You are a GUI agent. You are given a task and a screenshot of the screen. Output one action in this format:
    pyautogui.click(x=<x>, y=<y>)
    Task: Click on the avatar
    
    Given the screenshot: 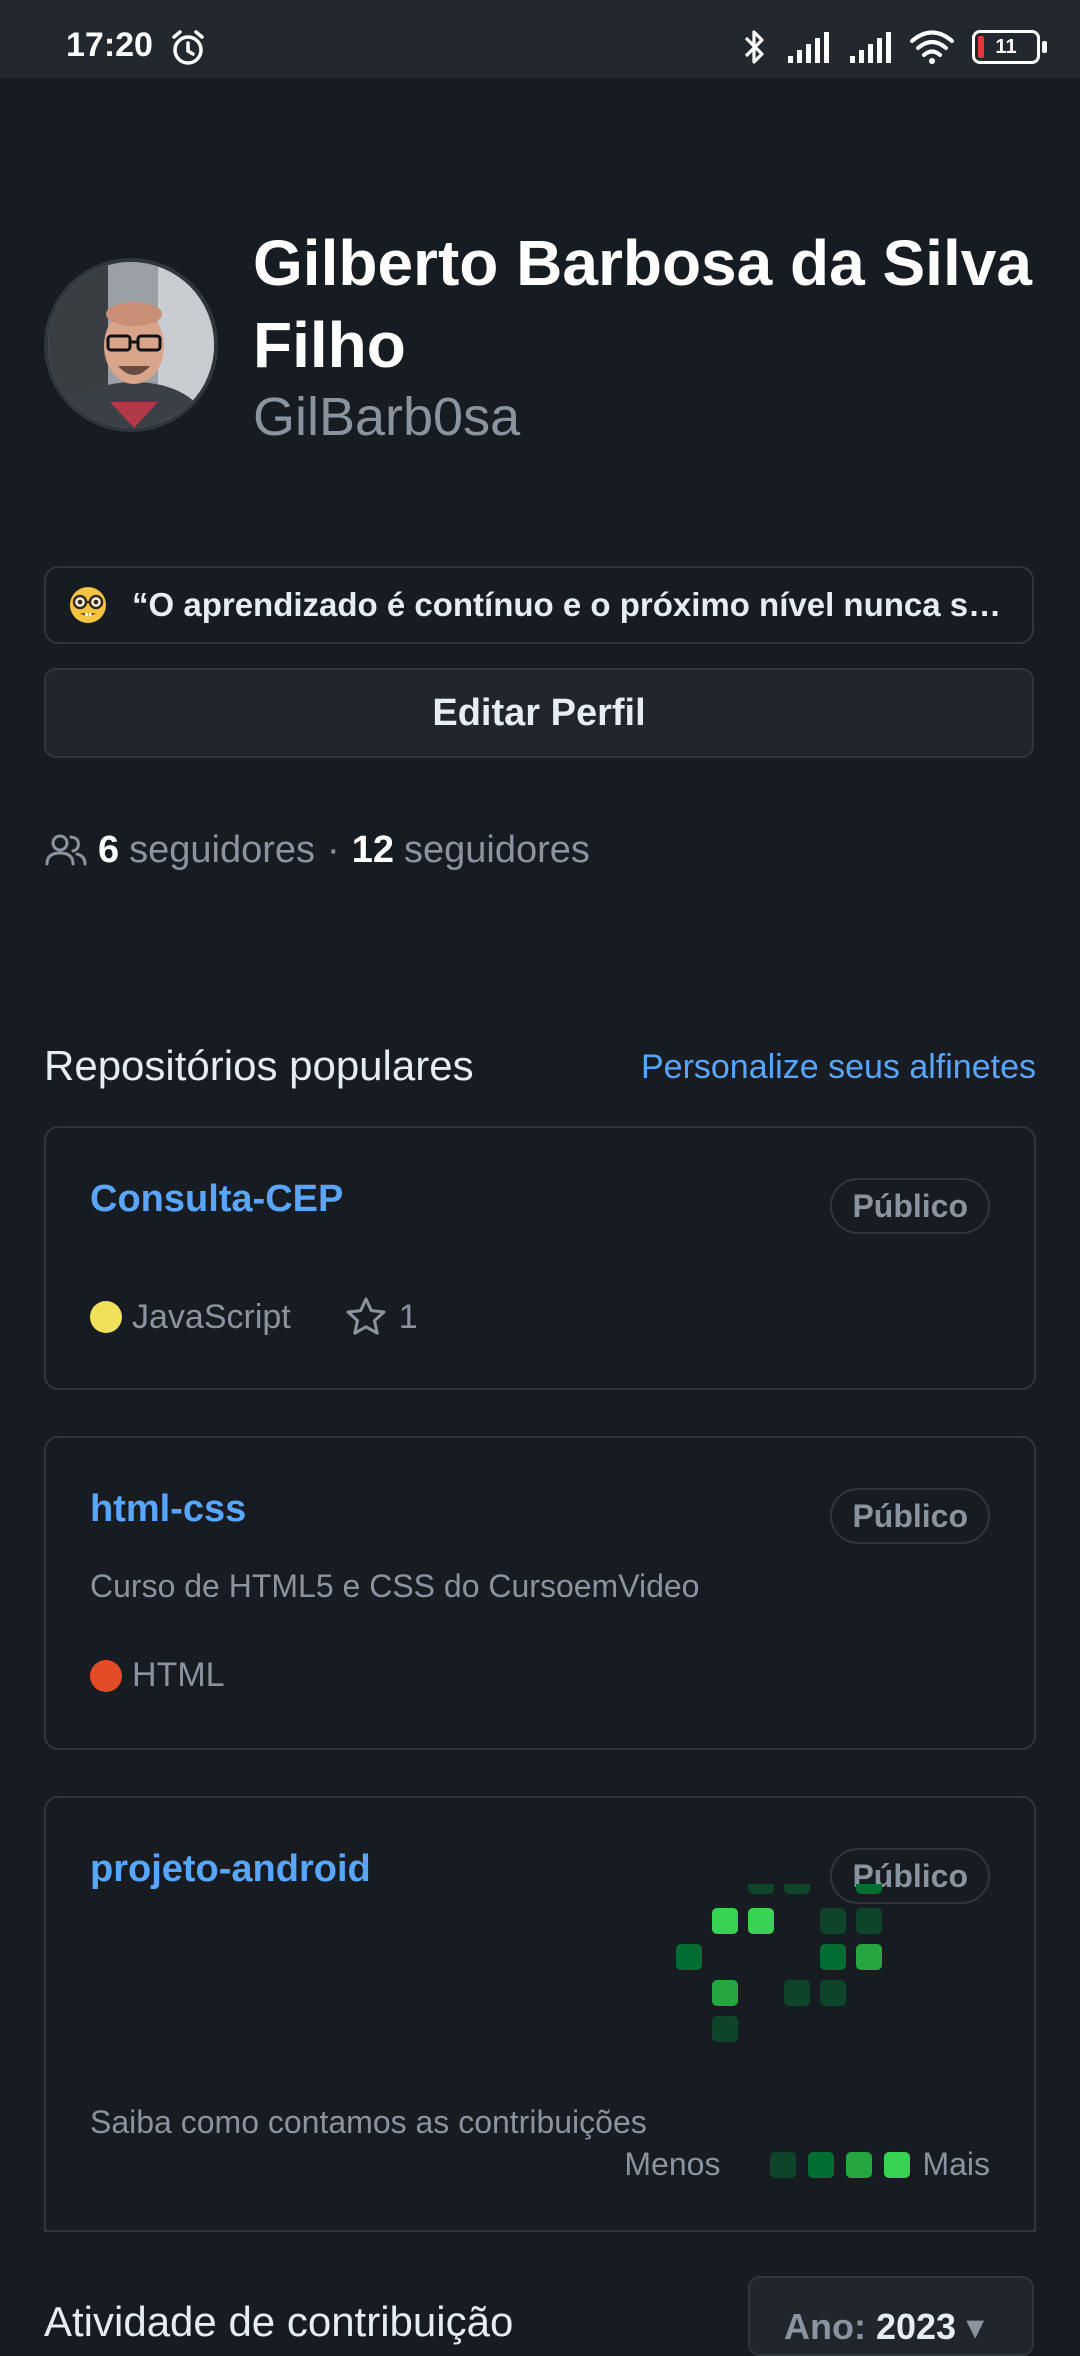 What is the action you would take?
    pyautogui.click(x=131, y=345)
    